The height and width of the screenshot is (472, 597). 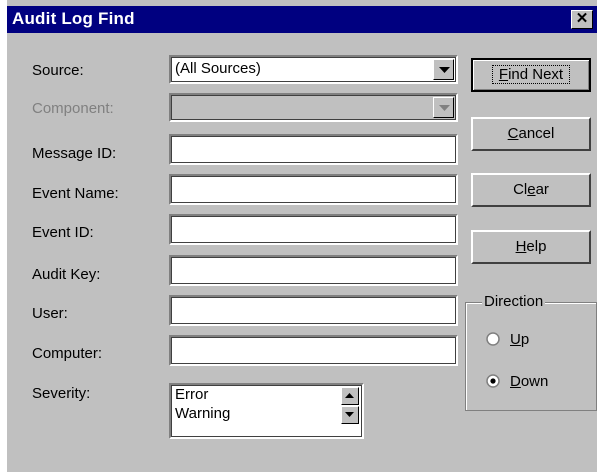 I want to click on up-text: p, so click(x=525, y=339).